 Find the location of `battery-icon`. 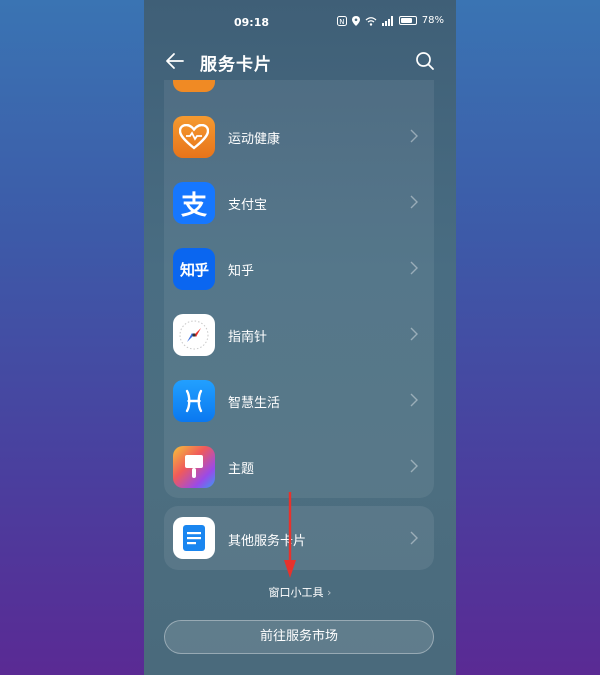

battery-icon is located at coordinates (407, 20).